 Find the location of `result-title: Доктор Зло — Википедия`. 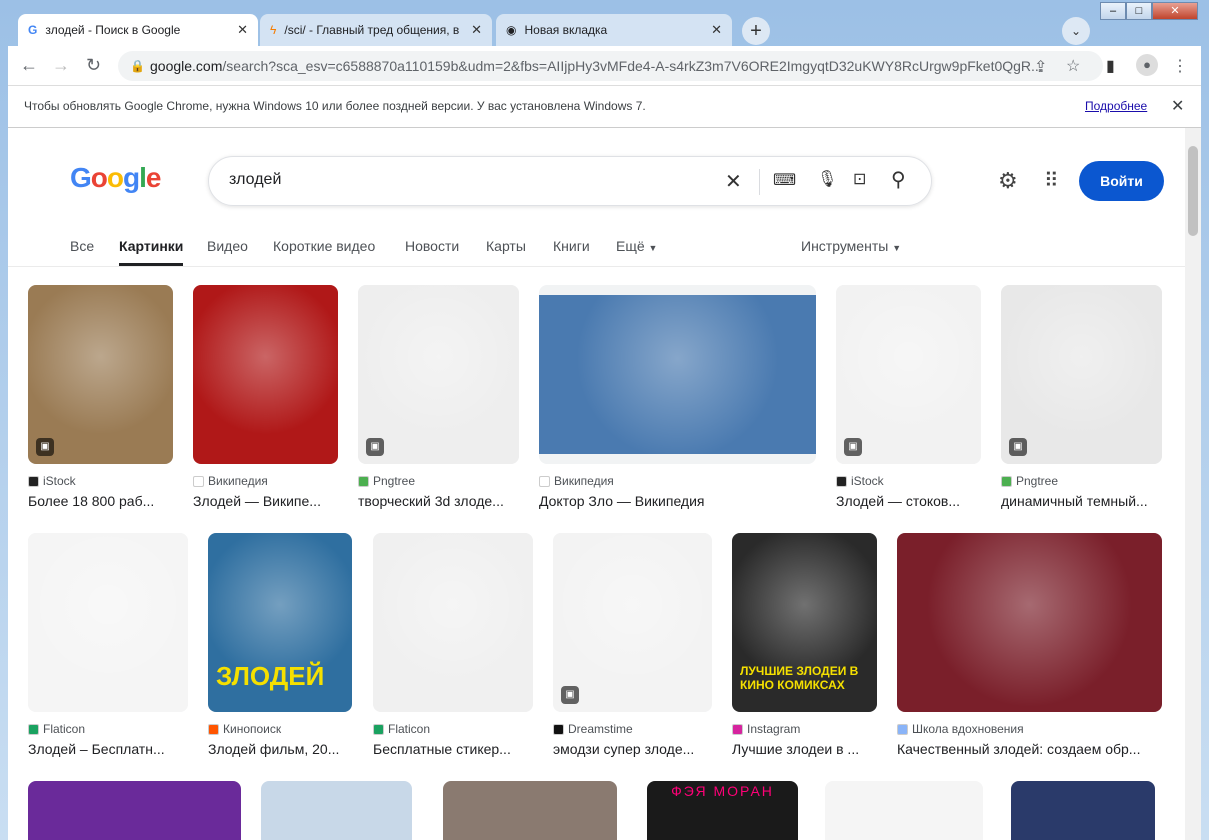

result-title: Доктор Зло — Википедия is located at coordinates (677, 501).